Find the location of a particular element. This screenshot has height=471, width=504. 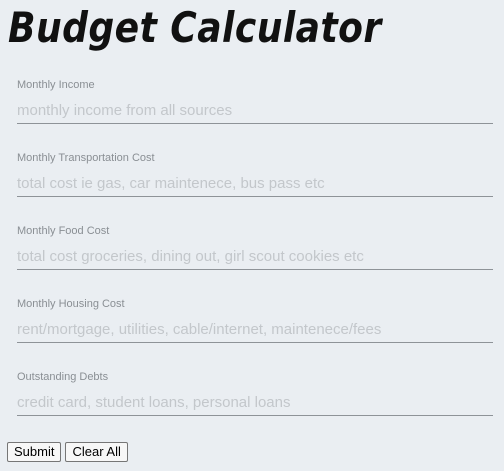

food-cost-input is located at coordinates (255, 256).